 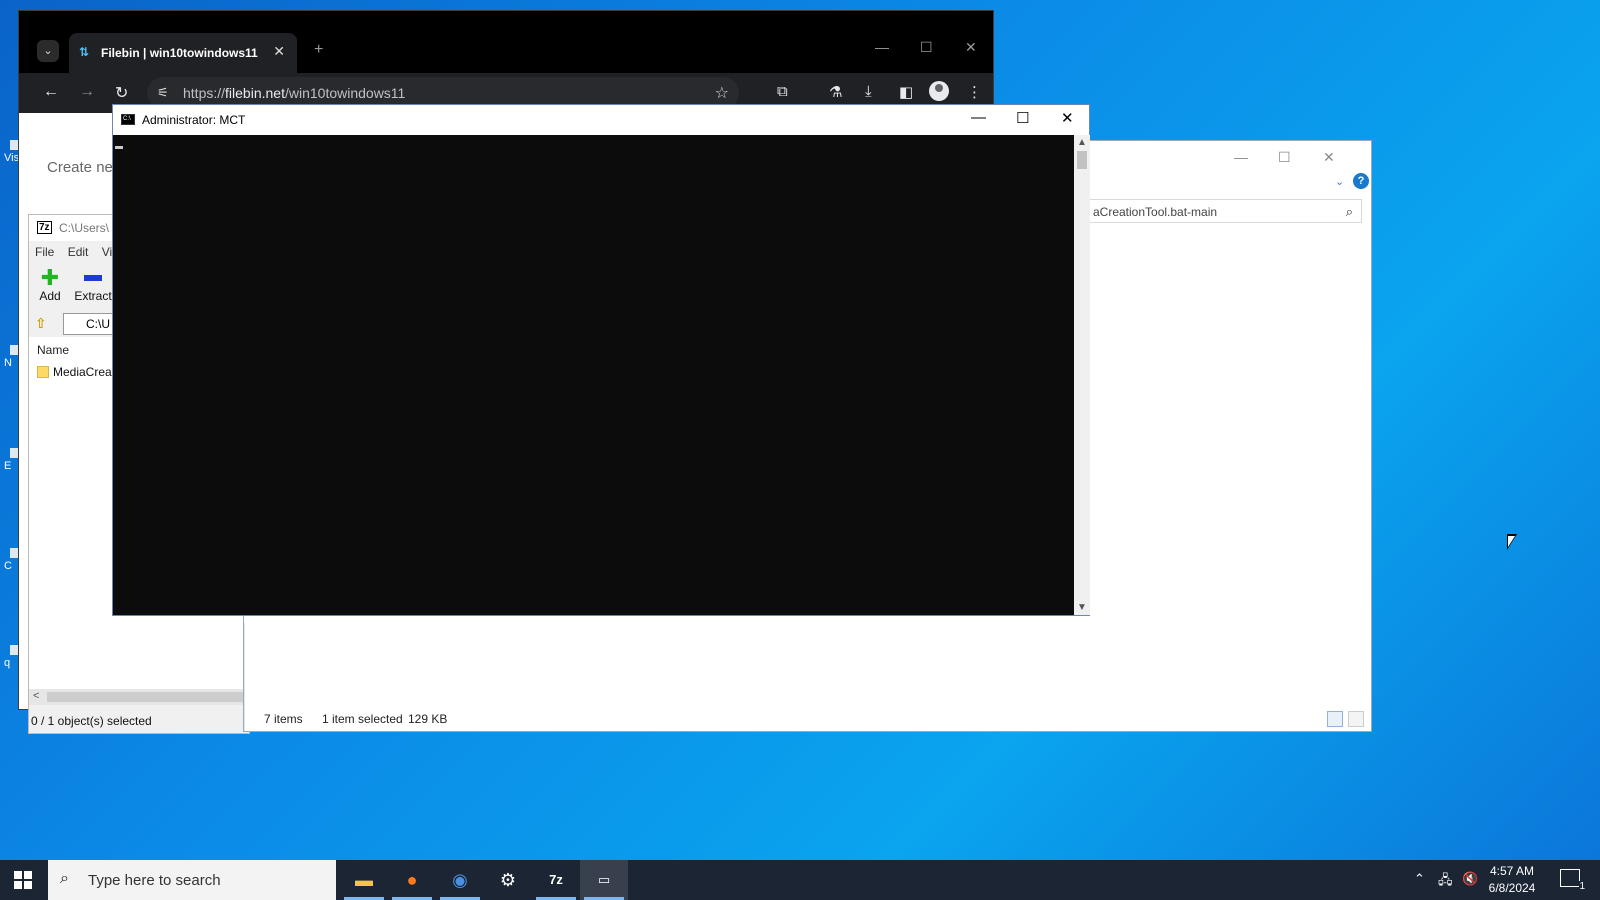 What do you see at coordinates (1356, 719) in the screenshot?
I see `large-icons-view-icon` at bounding box center [1356, 719].